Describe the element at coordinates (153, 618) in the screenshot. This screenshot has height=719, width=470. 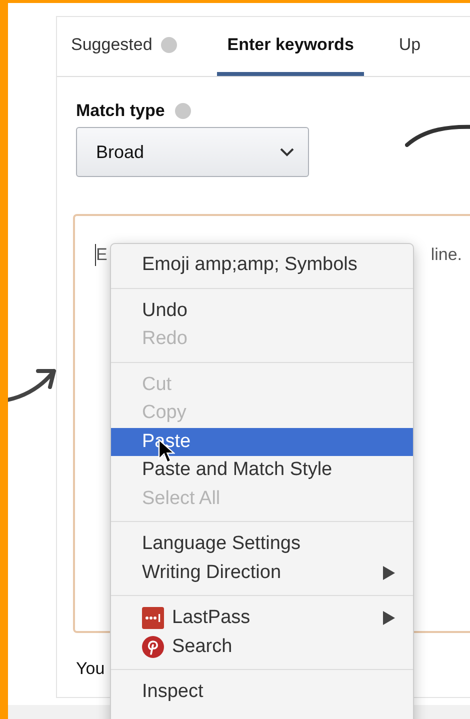
I see `password-dots-icon` at that location.